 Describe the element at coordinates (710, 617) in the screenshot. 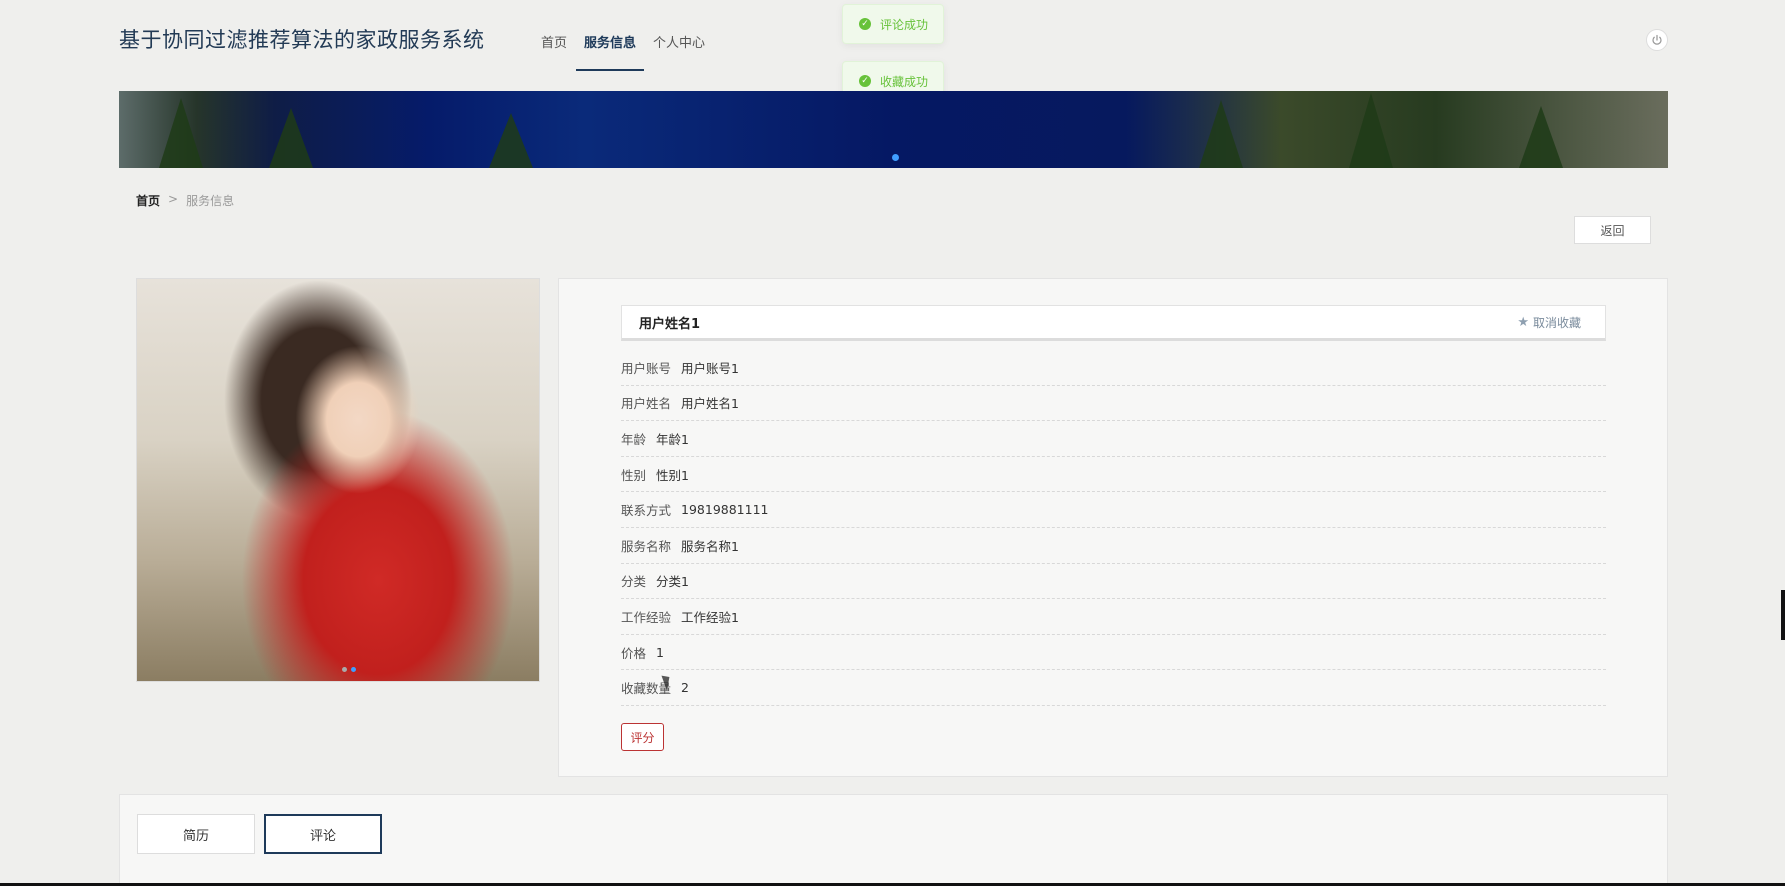

I see `field-value: 工作经验1` at that location.